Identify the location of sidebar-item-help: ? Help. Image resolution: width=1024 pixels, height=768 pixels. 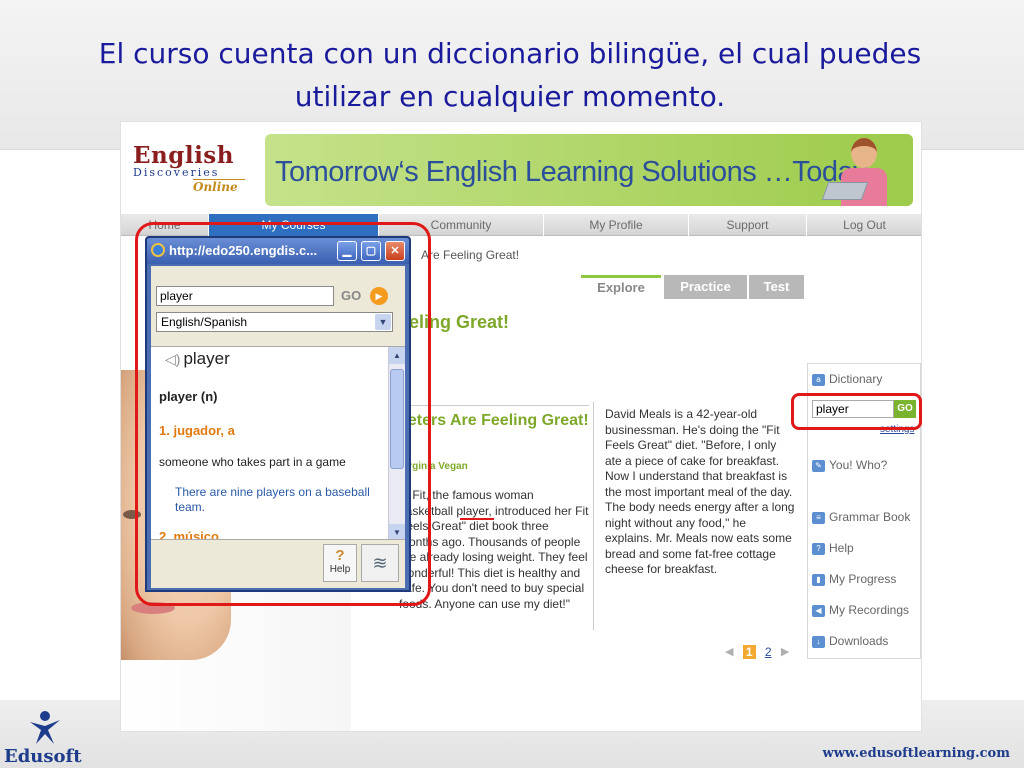
(833, 548).